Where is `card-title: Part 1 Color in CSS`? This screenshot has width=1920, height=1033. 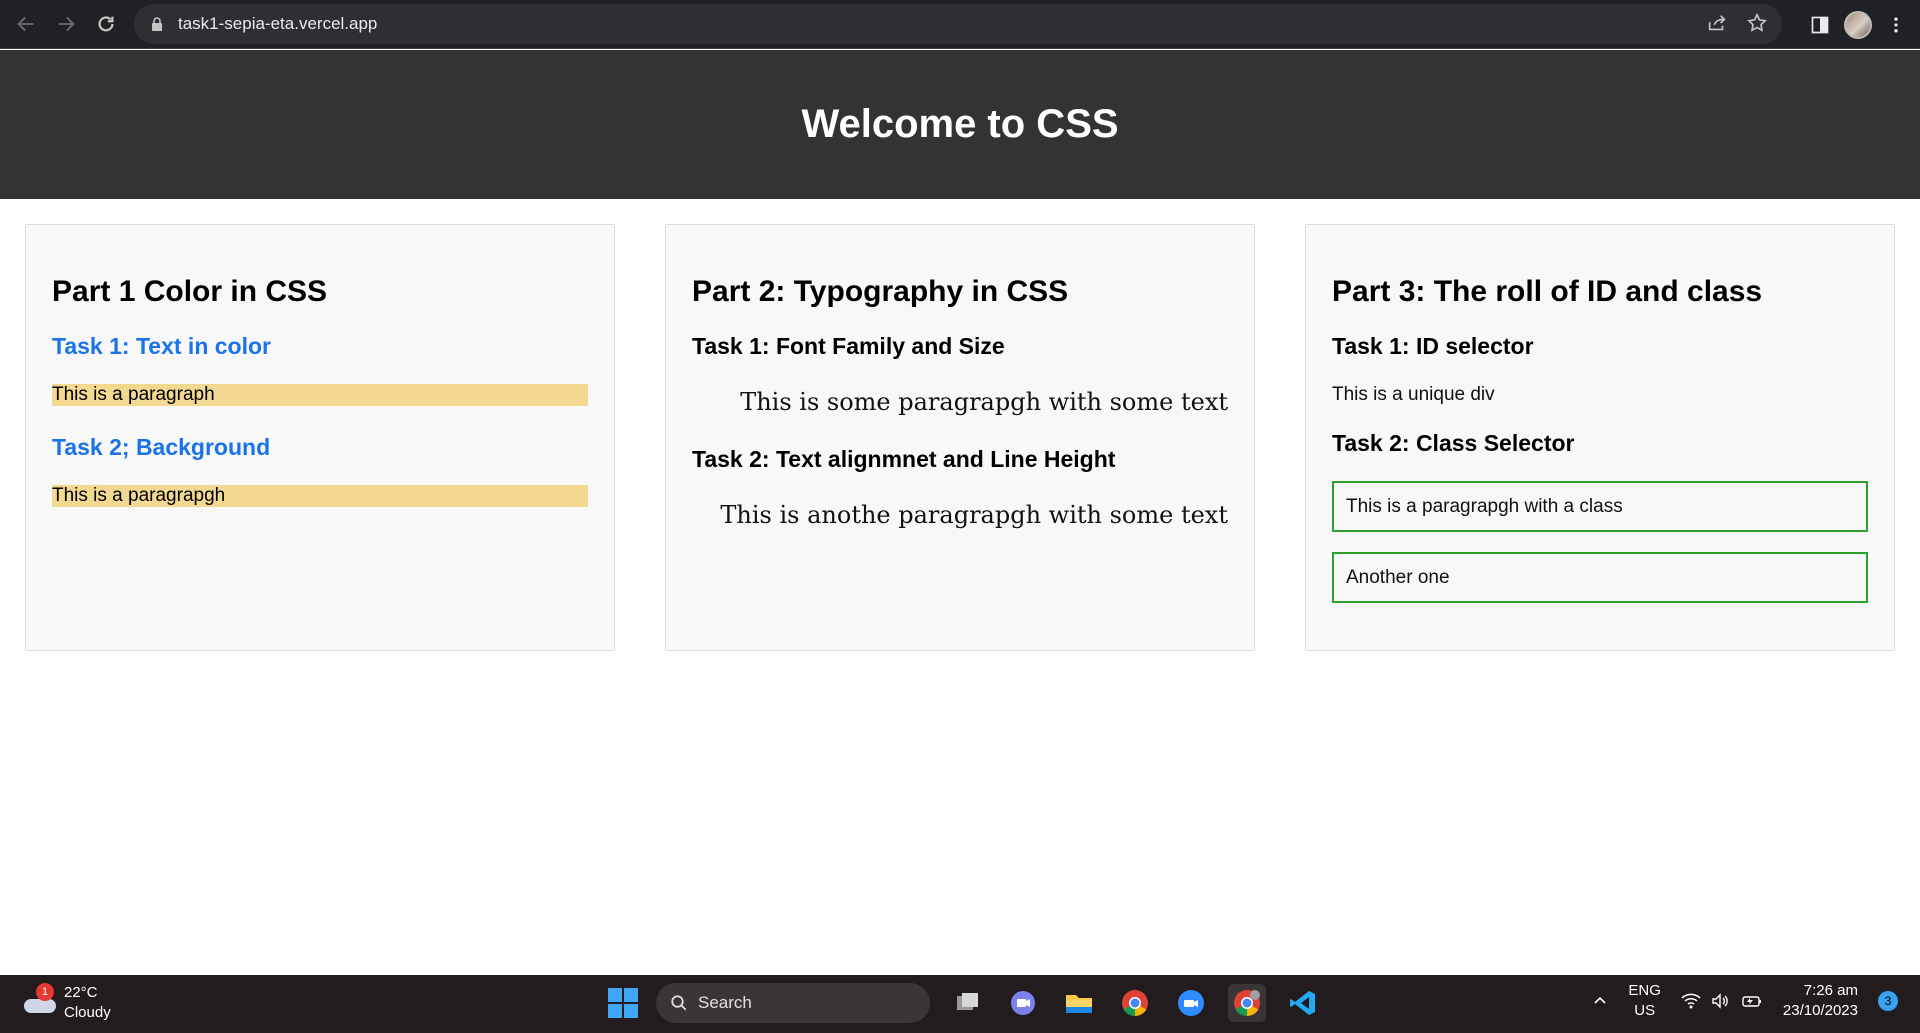
card-title: Part 1 Color in CSS is located at coordinates (190, 291).